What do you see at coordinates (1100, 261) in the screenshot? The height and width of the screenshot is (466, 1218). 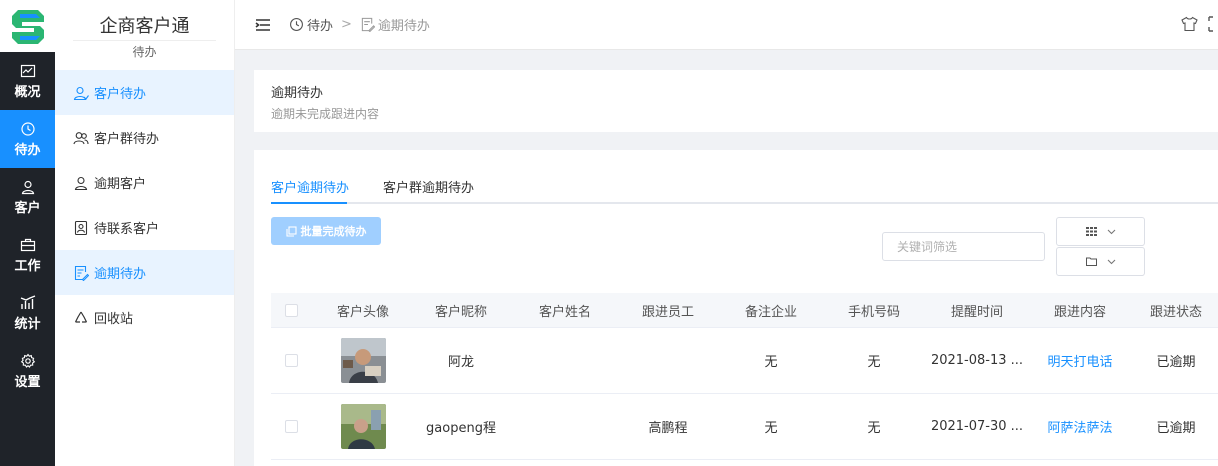 I see `export-dropdown` at bounding box center [1100, 261].